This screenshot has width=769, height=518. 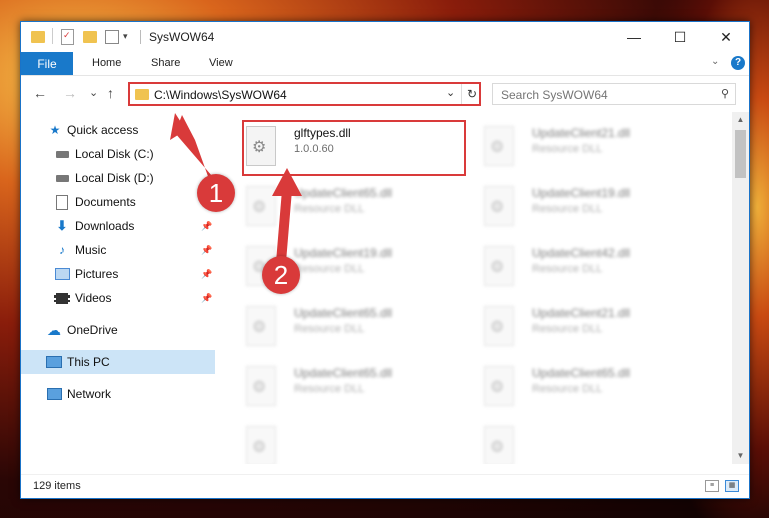 I want to click on up-button: ↑, so click(x=110, y=93).